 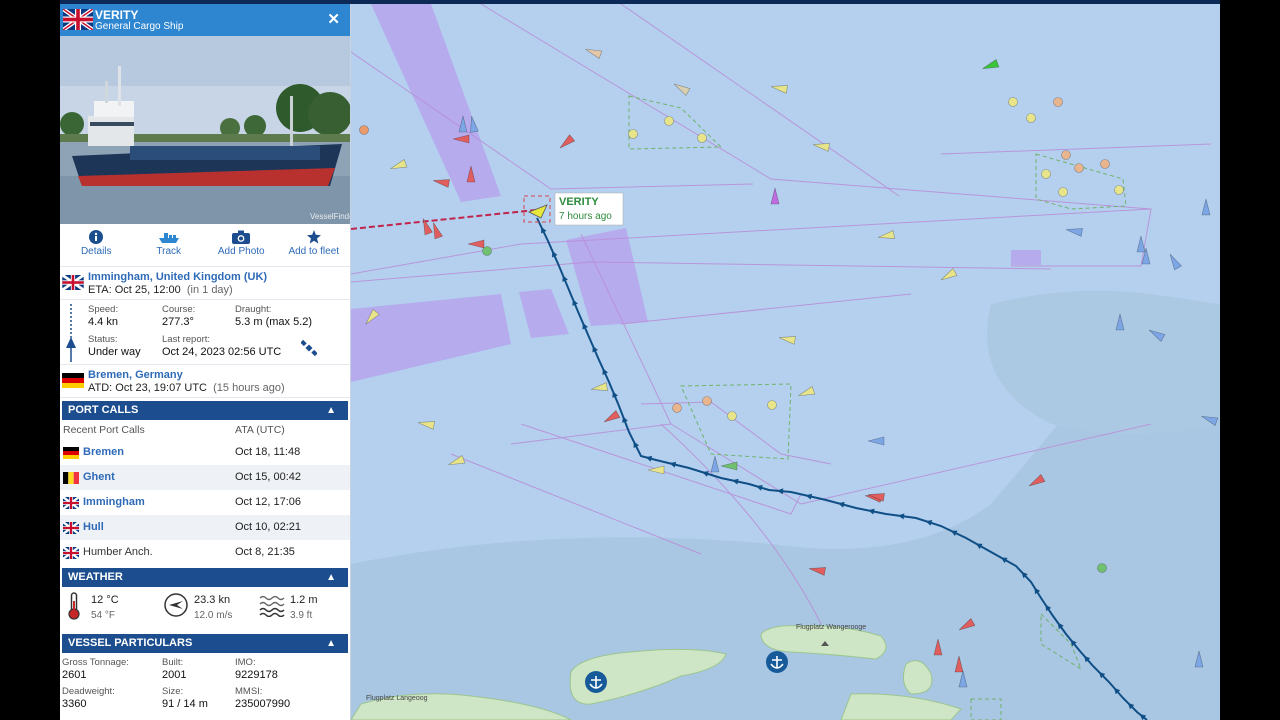 I want to click on port-call-row: Bremen Oct 18, 11:48, so click(x=205, y=452).